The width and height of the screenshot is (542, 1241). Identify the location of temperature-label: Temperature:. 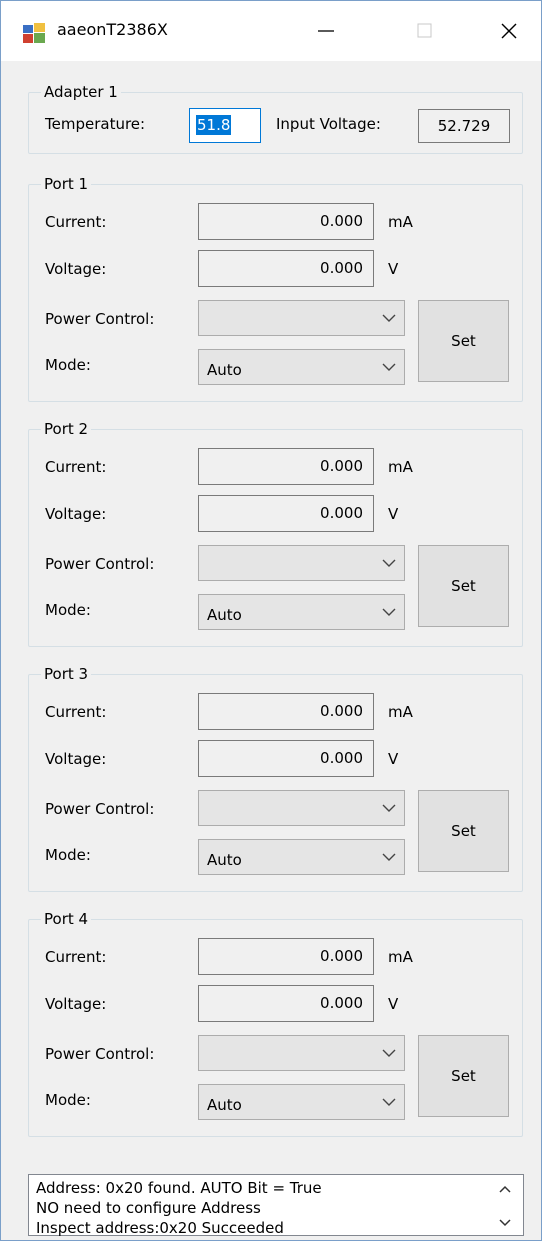
(95, 124).